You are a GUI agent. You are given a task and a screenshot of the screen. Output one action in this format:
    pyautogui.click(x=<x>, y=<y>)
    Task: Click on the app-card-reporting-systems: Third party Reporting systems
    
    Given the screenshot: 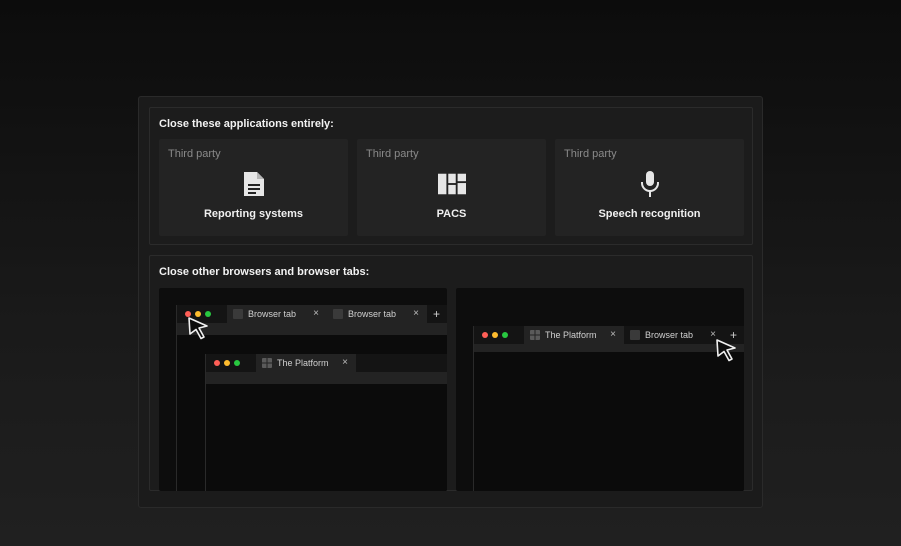 What is the action you would take?
    pyautogui.click(x=253, y=187)
    